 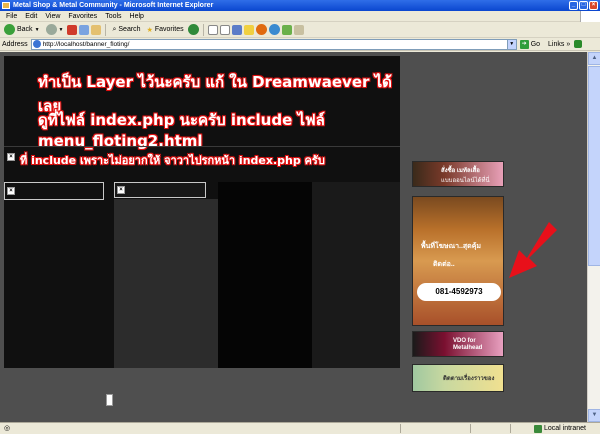 I want to click on favorites-button: ★ Favorites, so click(x=165, y=30).